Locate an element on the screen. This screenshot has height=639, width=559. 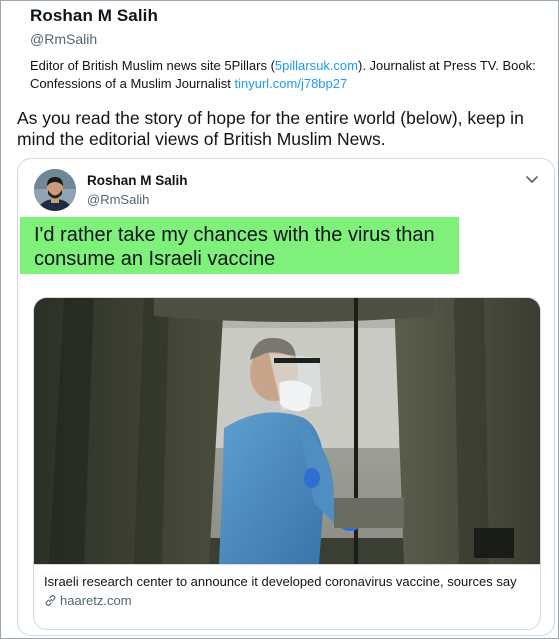
profile-name: Roshan M Salih is located at coordinates (290, 16).